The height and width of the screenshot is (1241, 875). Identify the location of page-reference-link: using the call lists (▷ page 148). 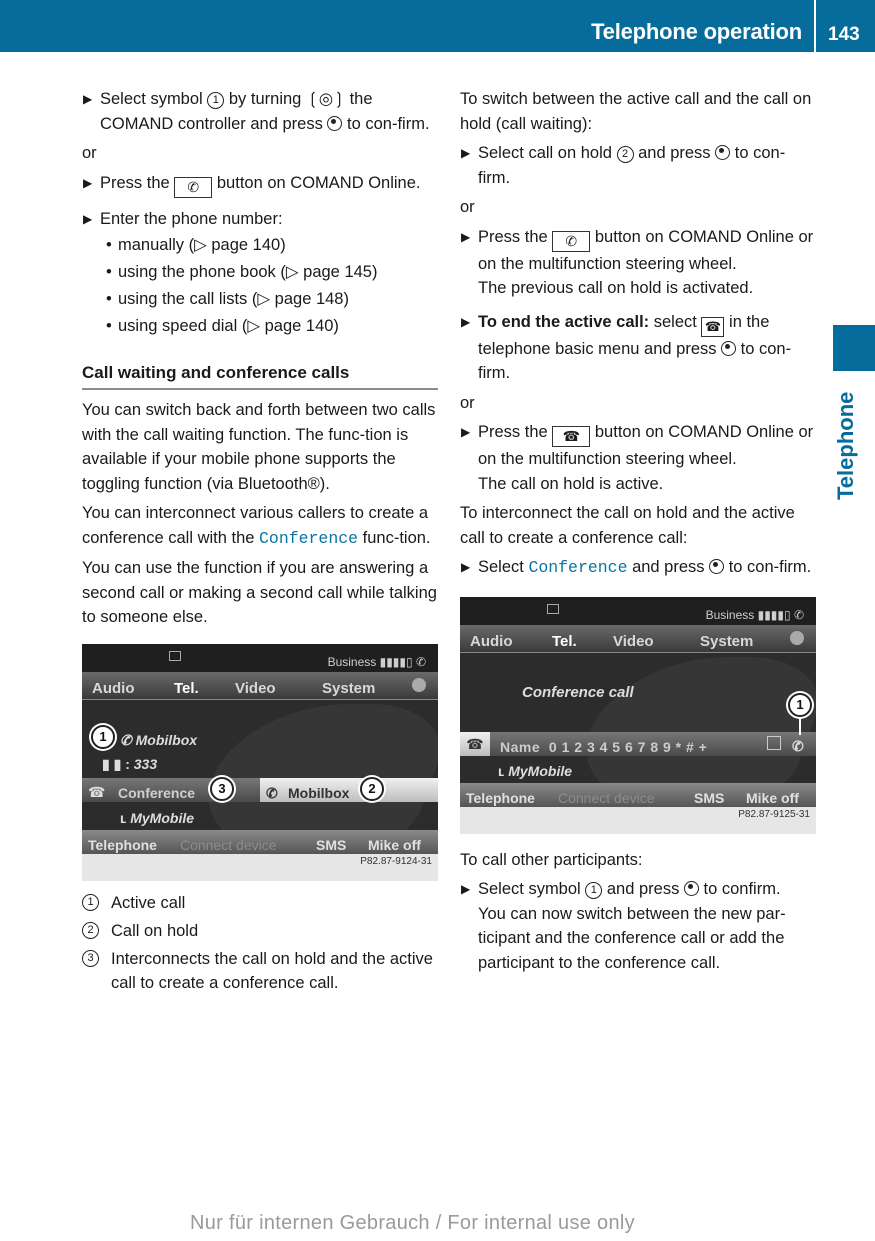
(233, 299).